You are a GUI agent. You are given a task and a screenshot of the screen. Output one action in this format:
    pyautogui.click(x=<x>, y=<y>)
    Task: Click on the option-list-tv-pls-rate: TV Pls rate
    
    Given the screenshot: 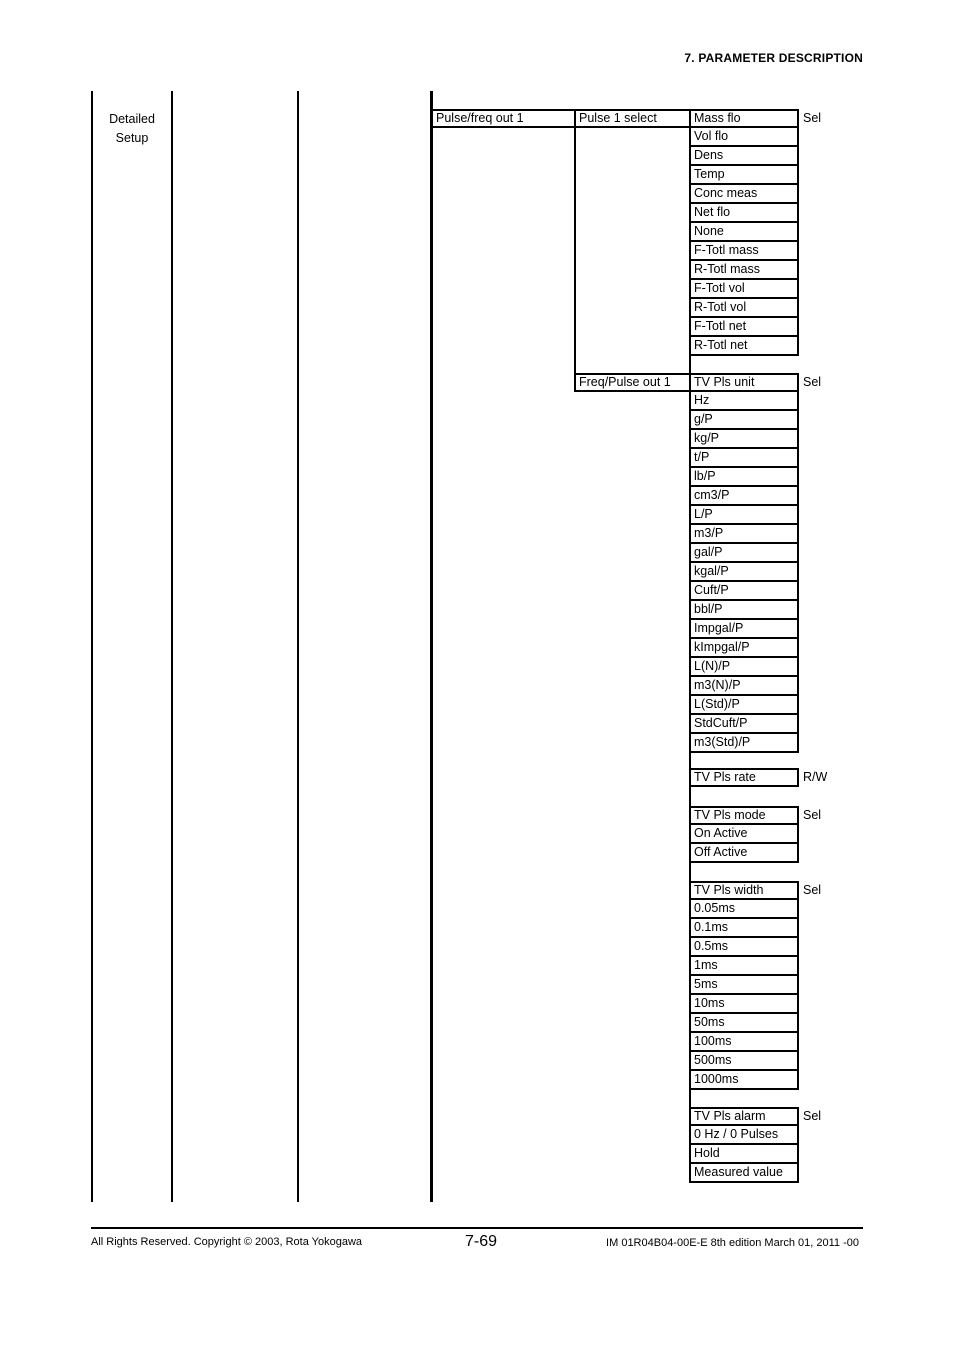 What is the action you would take?
    pyautogui.click(x=744, y=777)
    